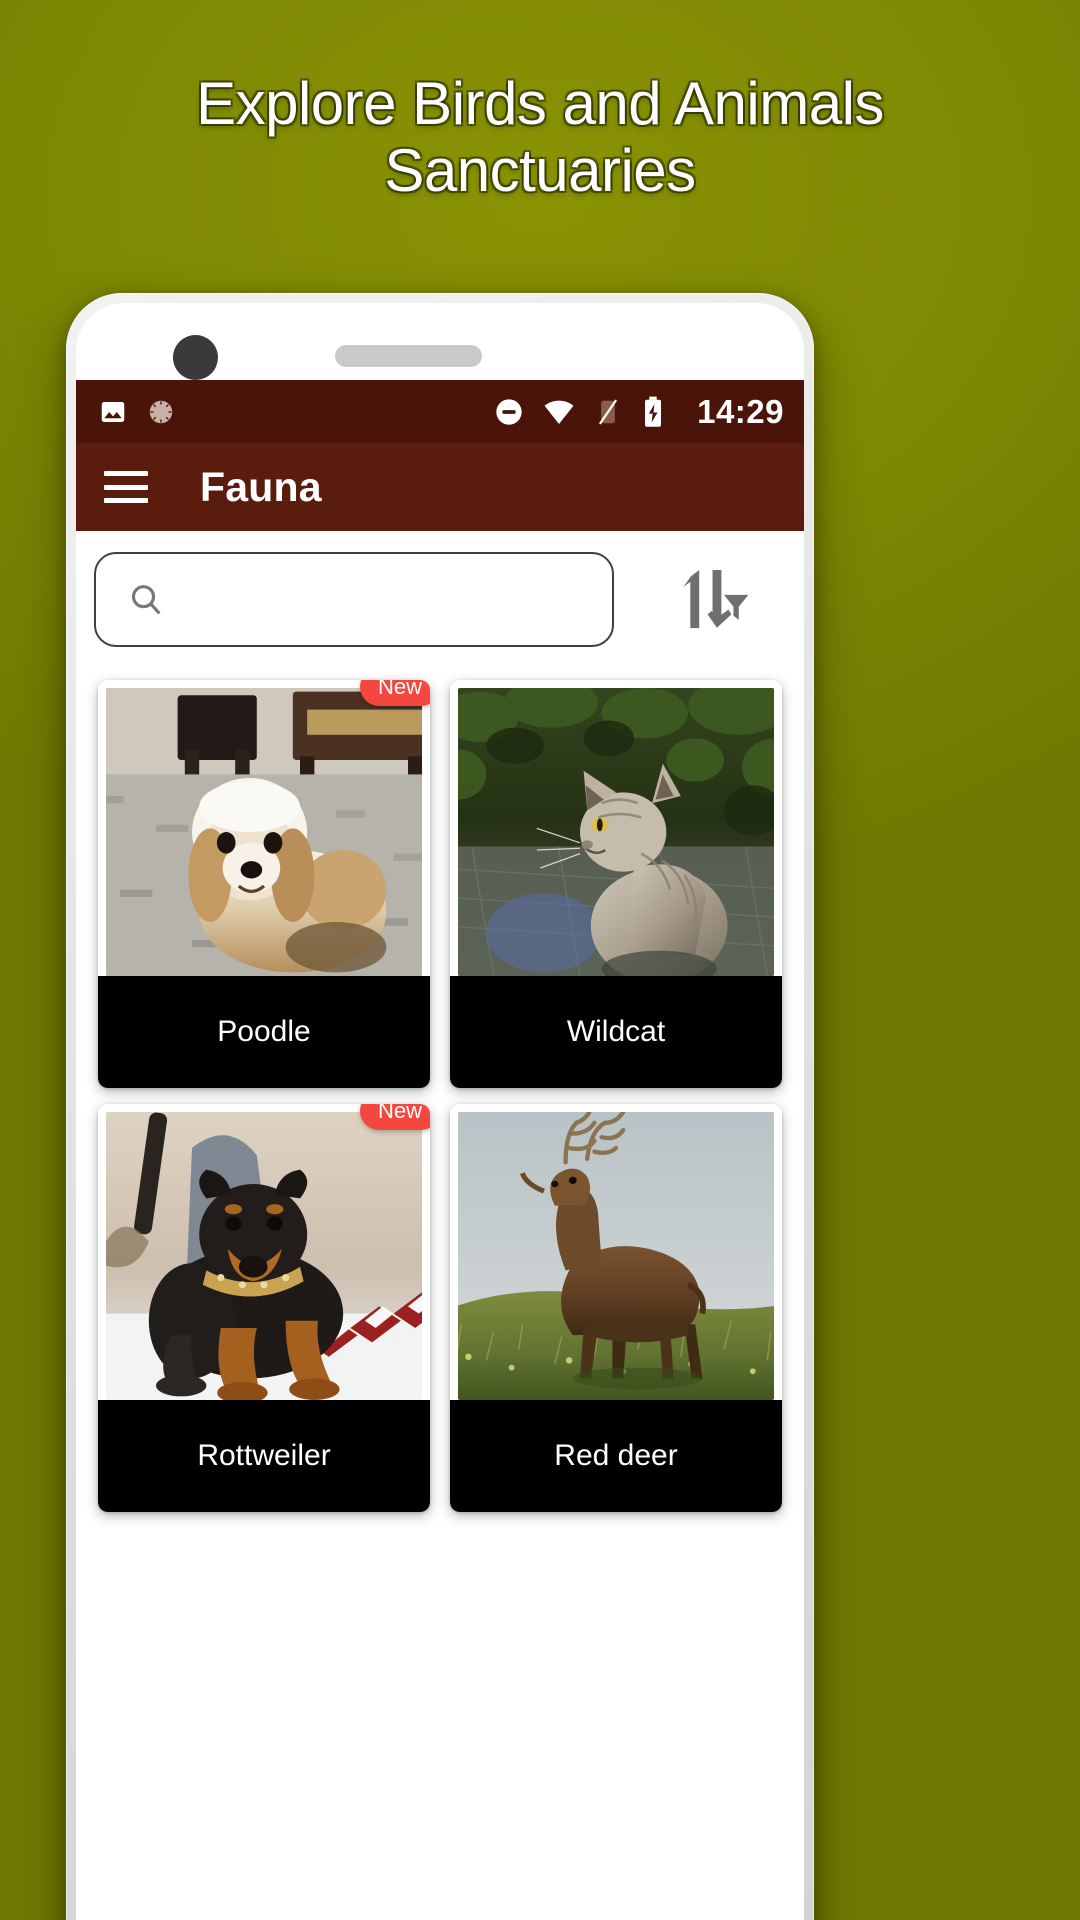  Describe the element at coordinates (113, 412) in the screenshot. I see `image-icon` at that location.